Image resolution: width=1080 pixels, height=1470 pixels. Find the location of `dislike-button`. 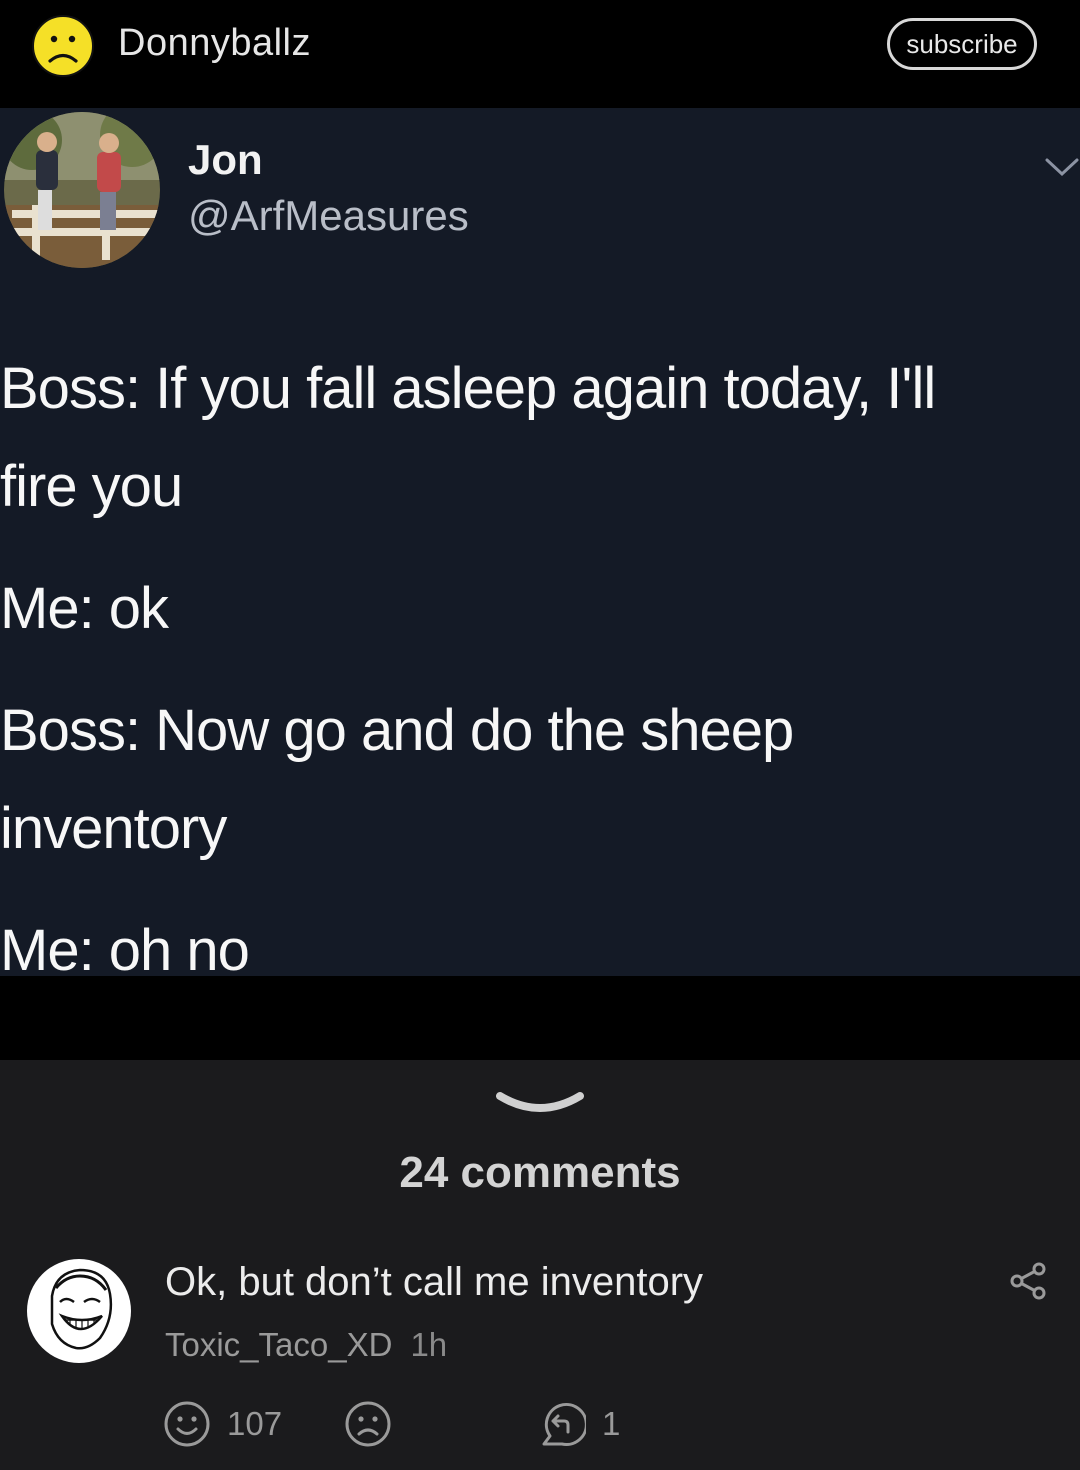

dislike-button is located at coordinates (368, 1424).